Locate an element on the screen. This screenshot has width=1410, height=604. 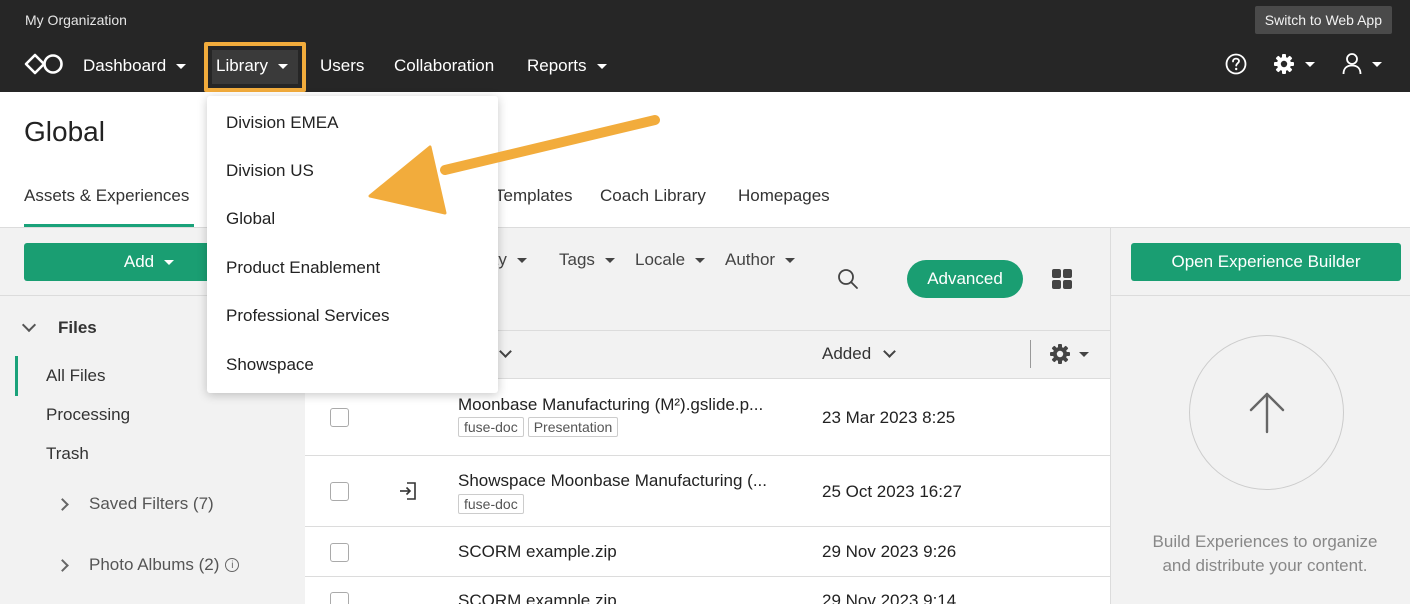
filter-author-label: Author is located at coordinates (750, 259).